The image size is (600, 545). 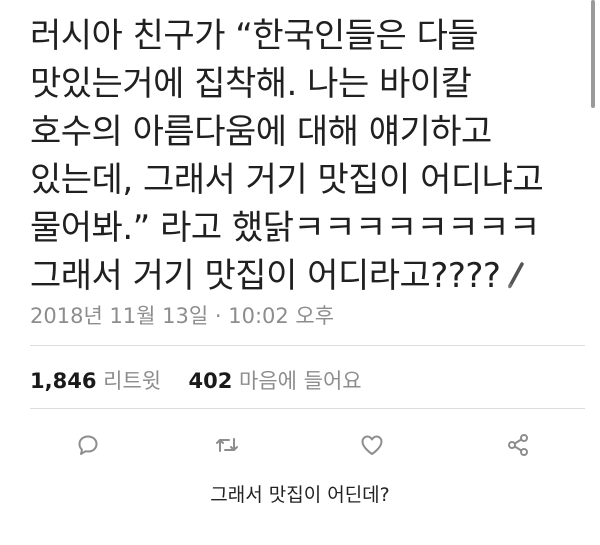 I want to click on tweet-last-line: 그래서 거기 맛집이 어디라고????, so click(x=305, y=276).